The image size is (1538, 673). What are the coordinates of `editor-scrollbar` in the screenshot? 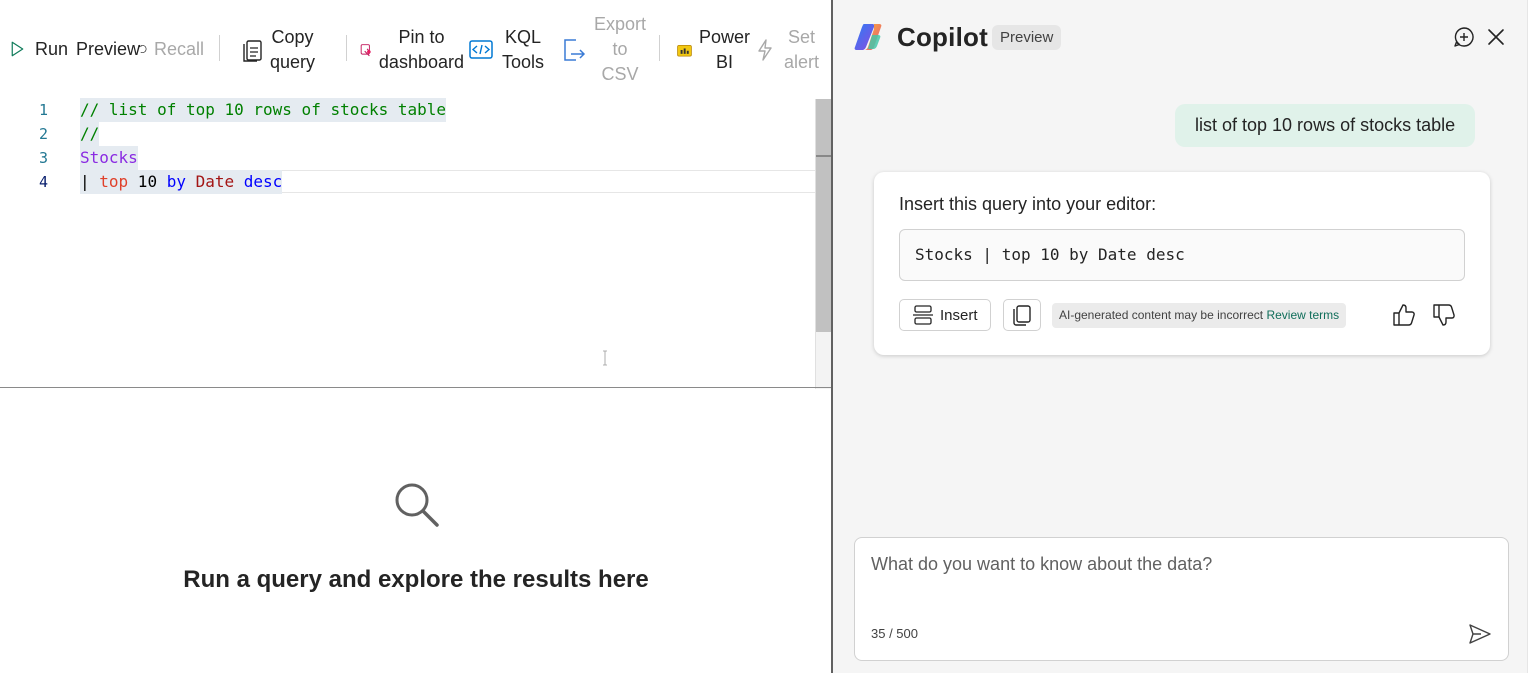 It's located at (823, 244).